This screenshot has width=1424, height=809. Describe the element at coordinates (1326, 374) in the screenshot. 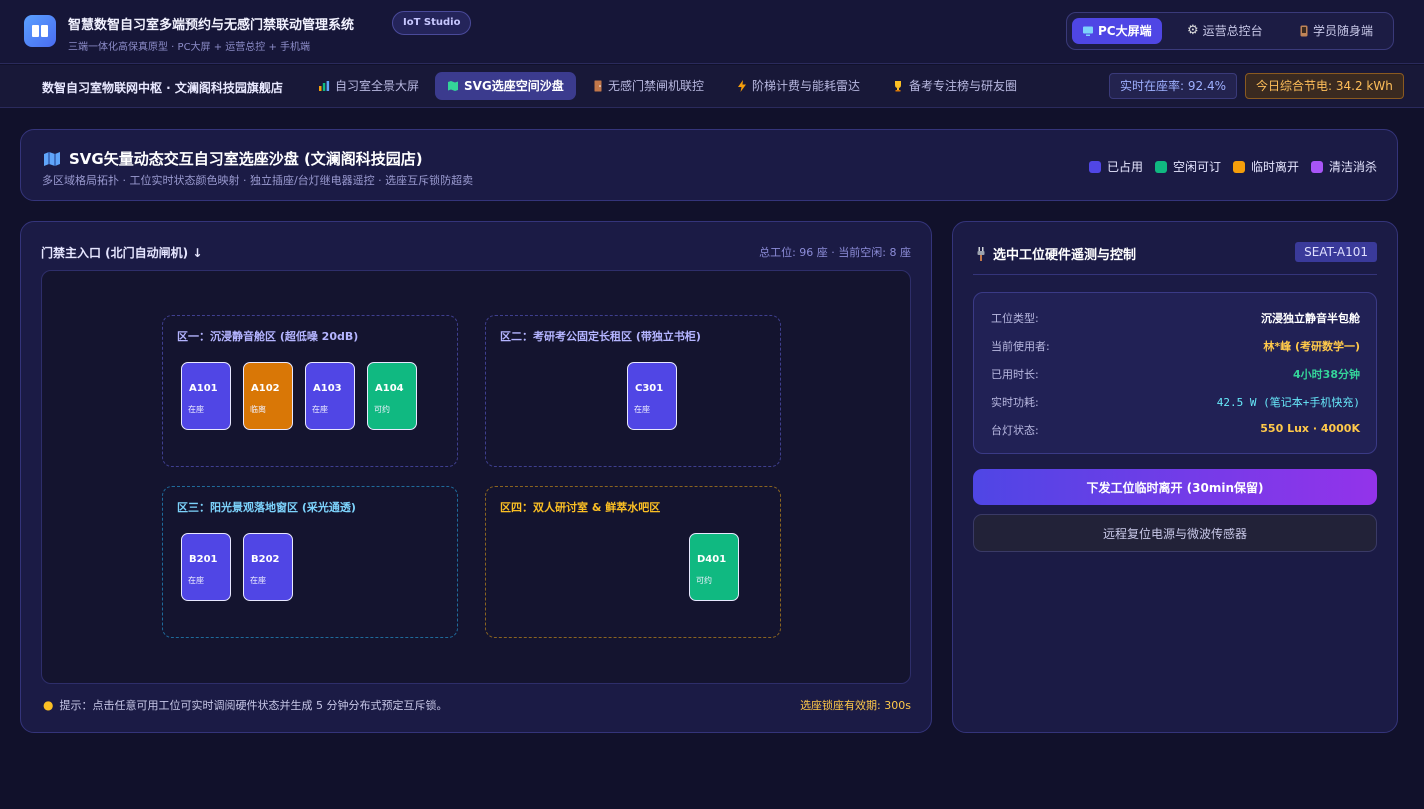

I see `telemetry-value: 4小时38分钟` at that location.